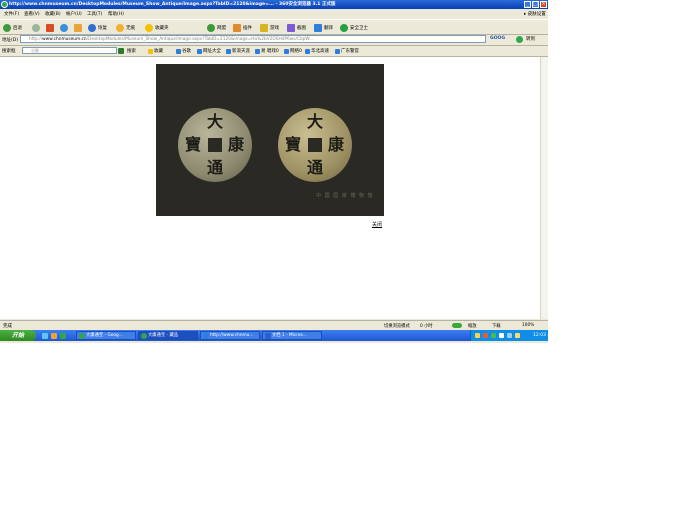 The width and height of the screenshot is (690, 517). What do you see at coordinates (426, 326) in the screenshot?
I see `timer-indicator: 0 小时` at bounding box center [426, 326].